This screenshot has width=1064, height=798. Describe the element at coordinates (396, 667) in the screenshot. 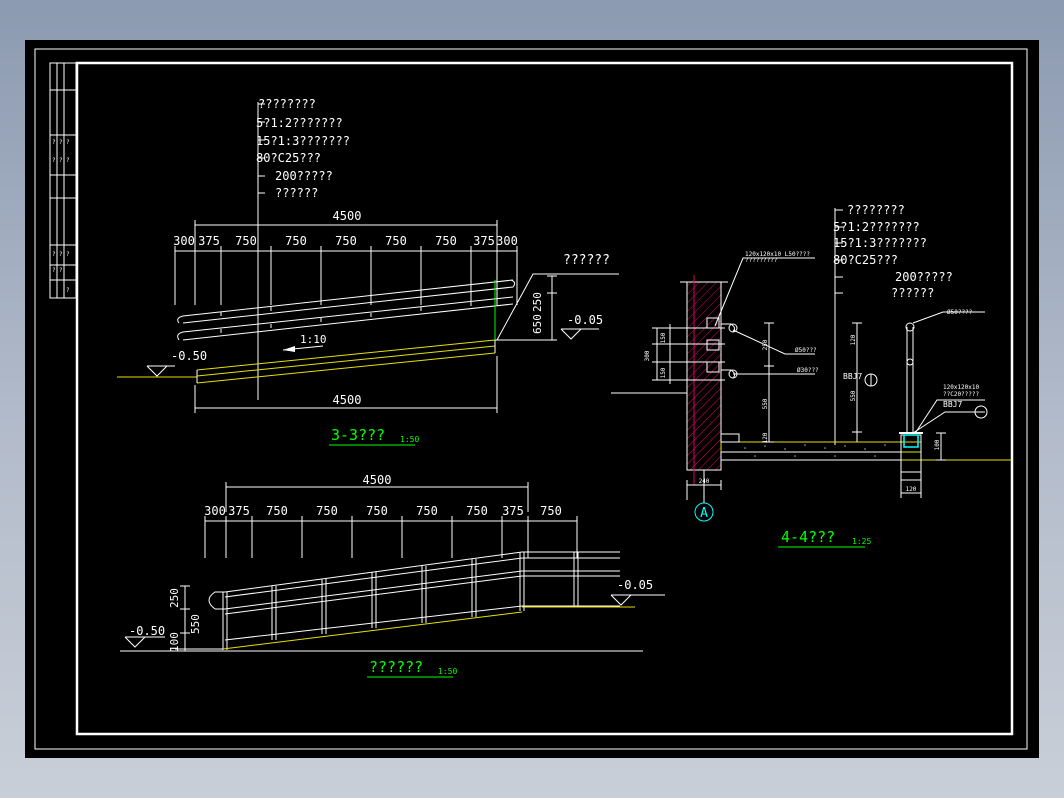

I see `elevation-title: ??????` at that location.